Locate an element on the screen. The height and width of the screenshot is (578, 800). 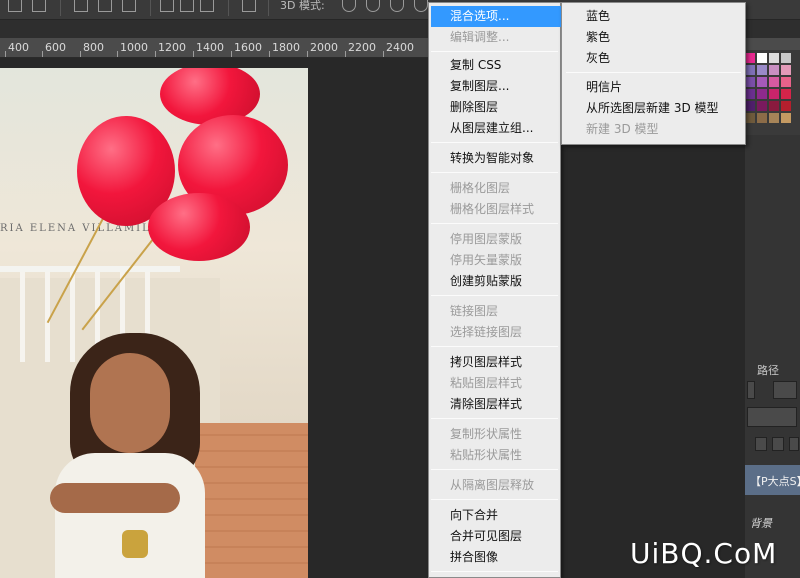
menu-item-paste-shape-attributes: 粘贴形状属性 is located at coordinates (494, 455).